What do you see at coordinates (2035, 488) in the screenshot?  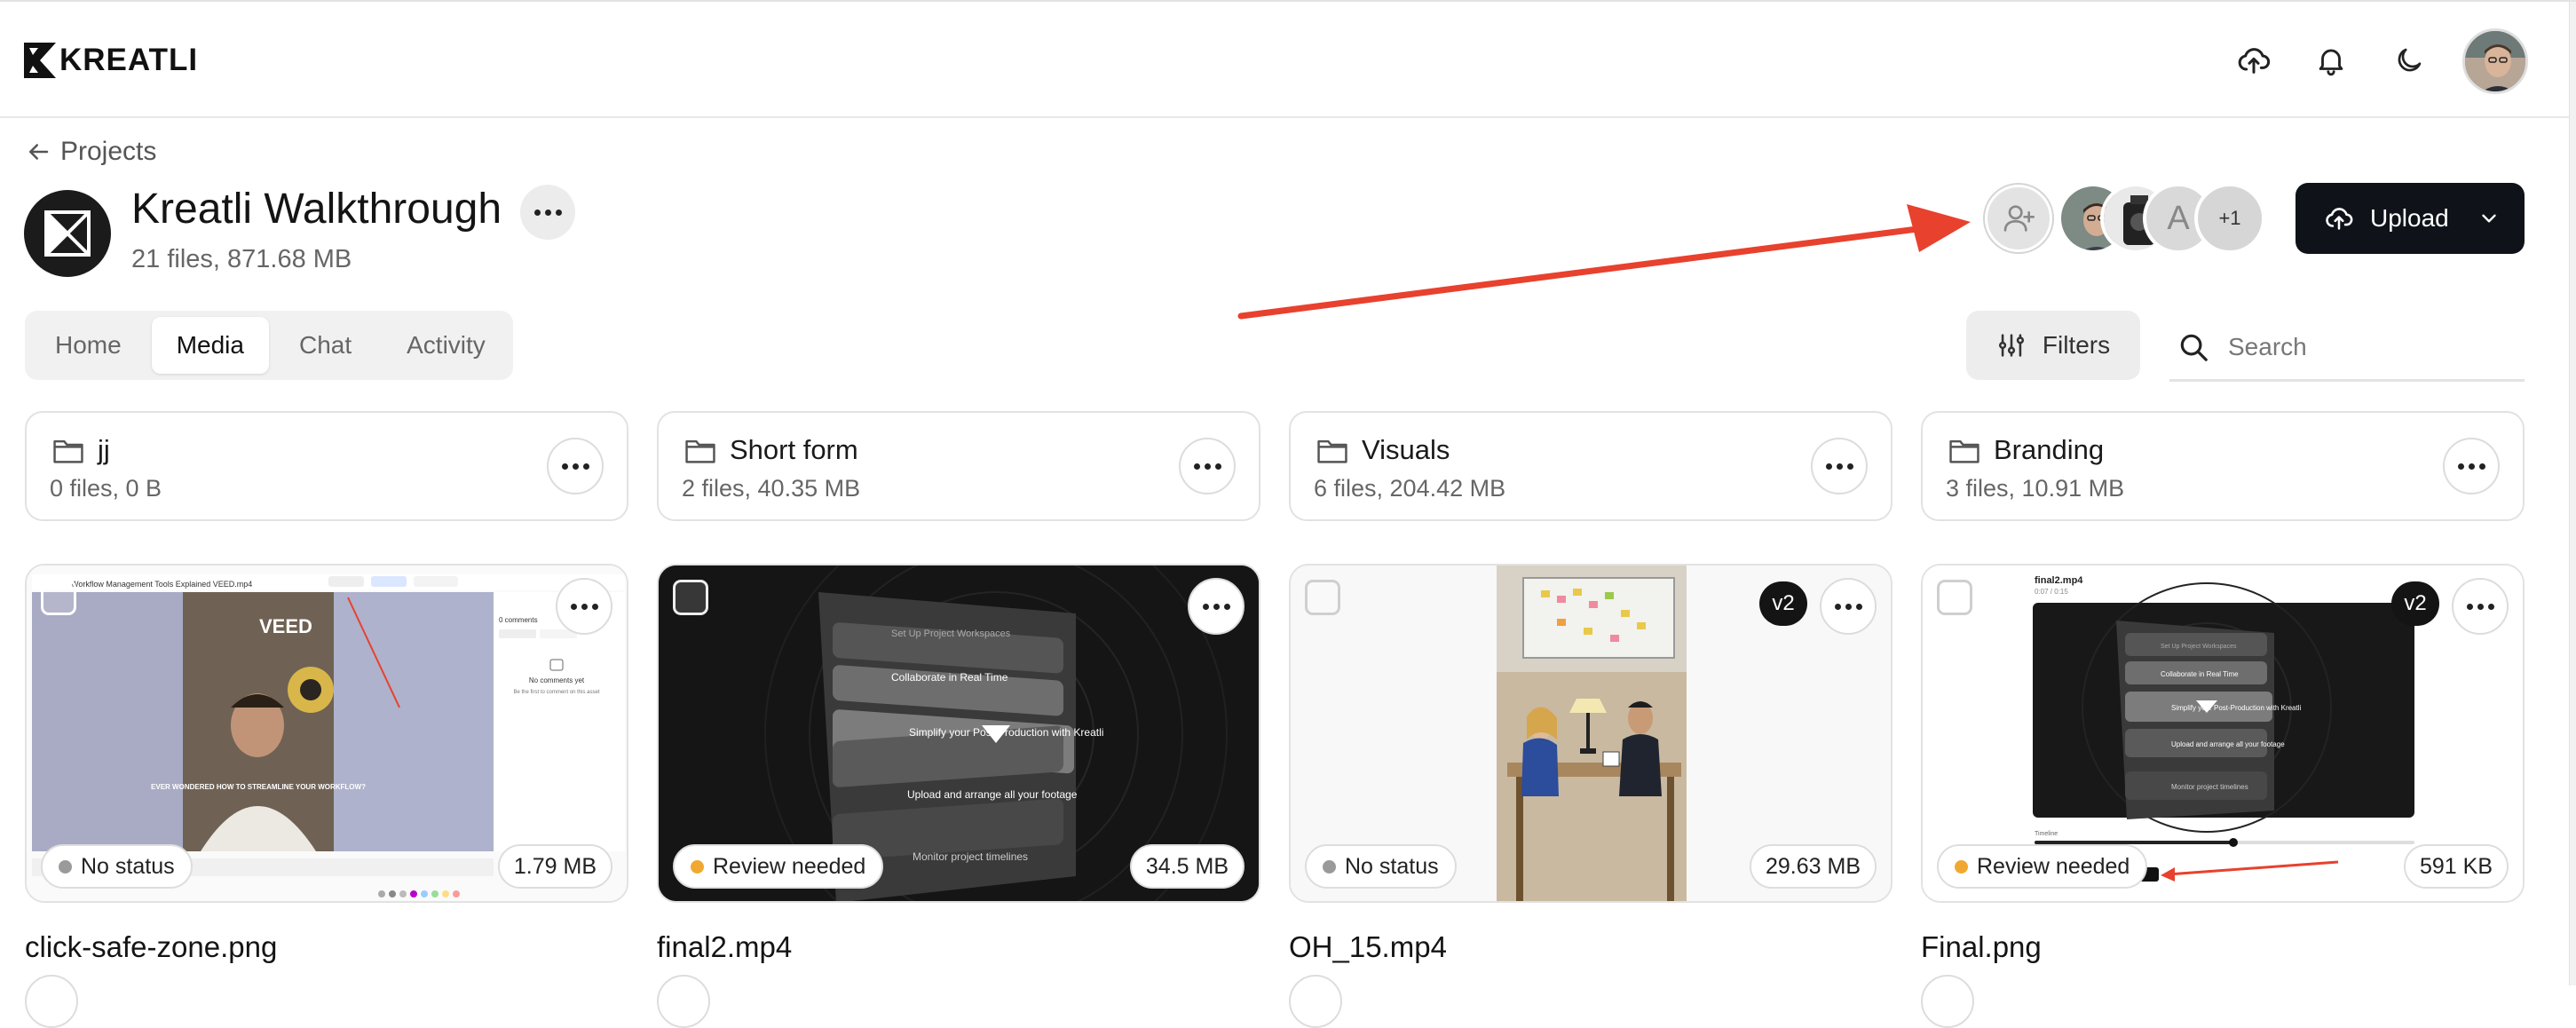 I see `folder-meta: 3 files, 10.91 MB` at bounding box center [2035, 488].